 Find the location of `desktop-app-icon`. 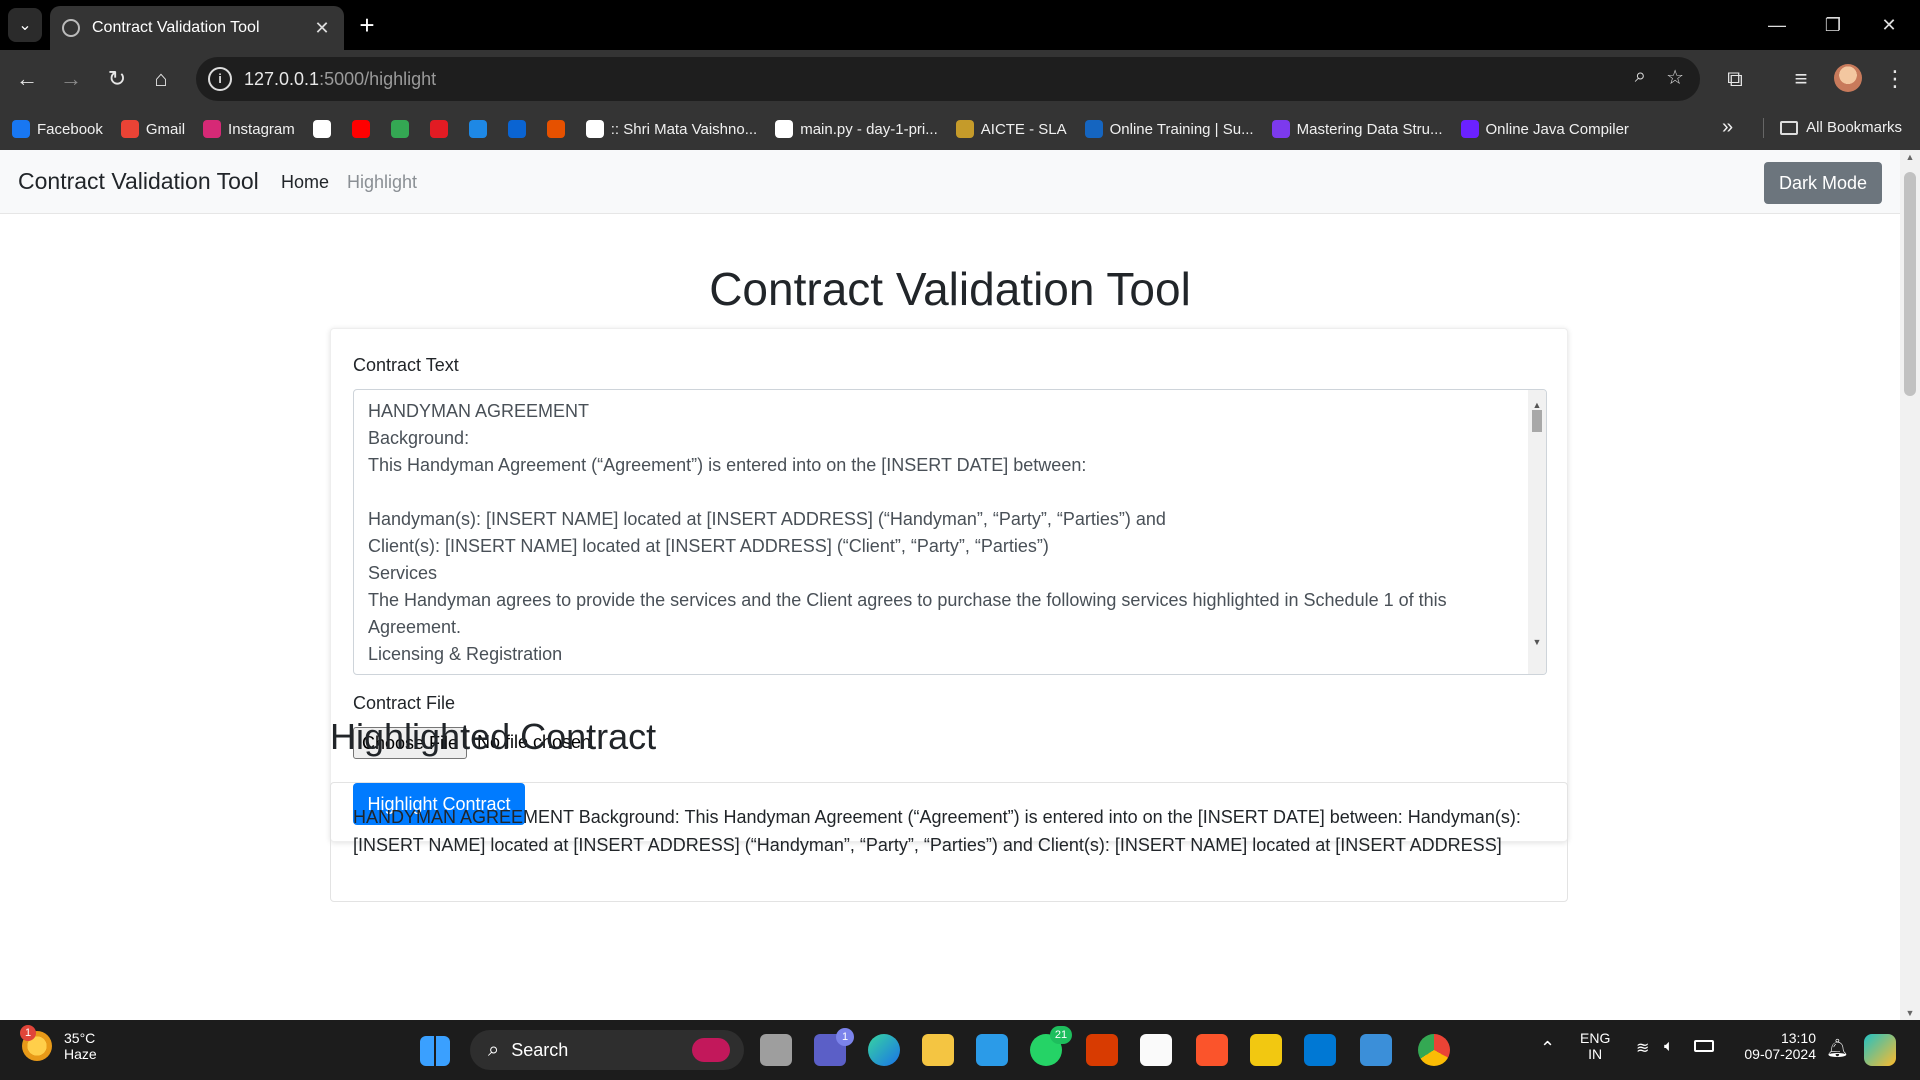

desktop-app-icon is located at coordinates (992, 1050).